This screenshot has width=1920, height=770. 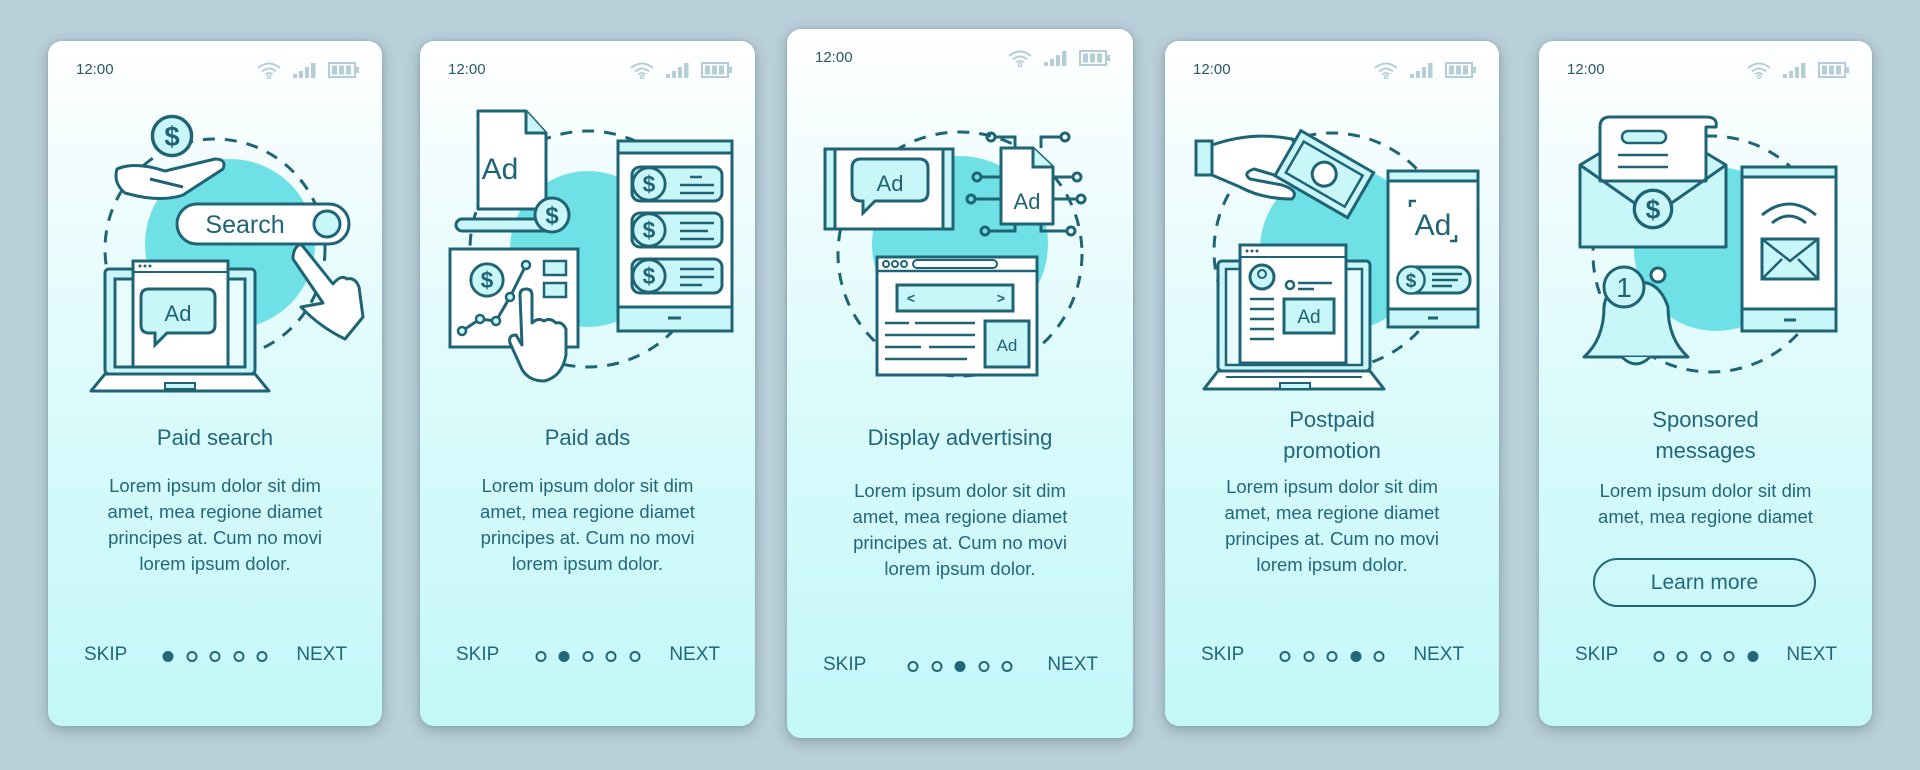 I want to click on screen-title: Paid ads, so click(x=587, y=437).